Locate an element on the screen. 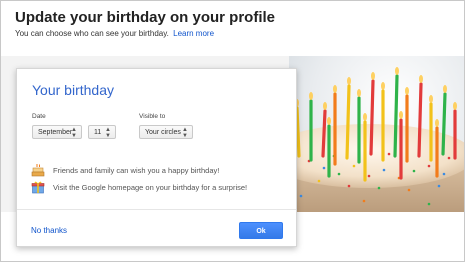  day-select: 11 ▲ ▼ is located at coordinates (102, 132).